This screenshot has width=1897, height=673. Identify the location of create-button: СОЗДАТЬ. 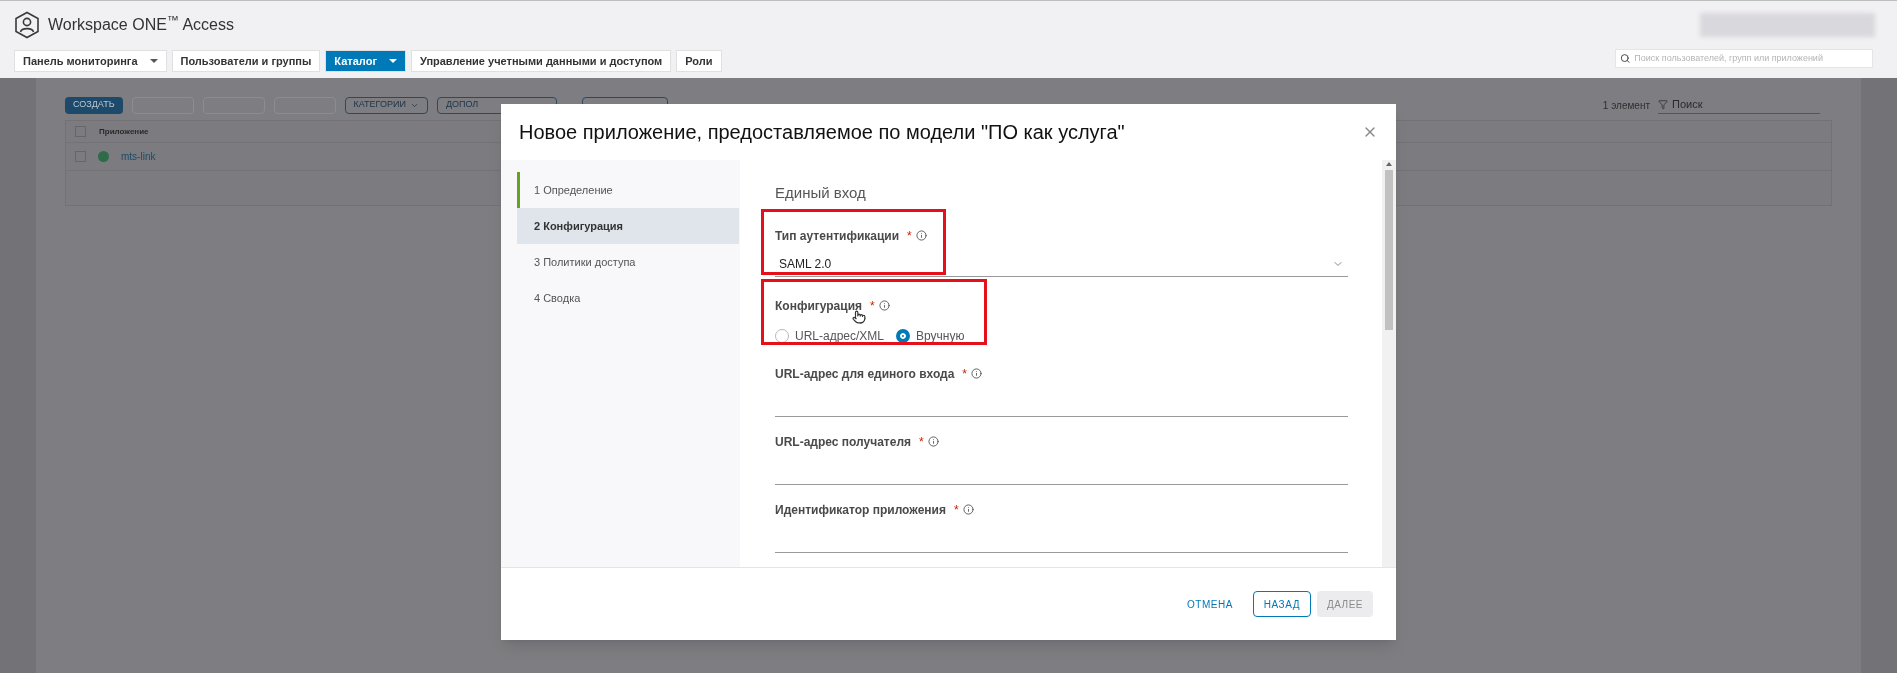
(94, 105).